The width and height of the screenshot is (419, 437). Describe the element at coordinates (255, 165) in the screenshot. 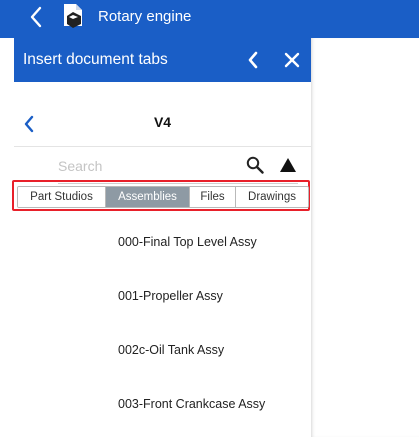

I see `search-icon` at that location.